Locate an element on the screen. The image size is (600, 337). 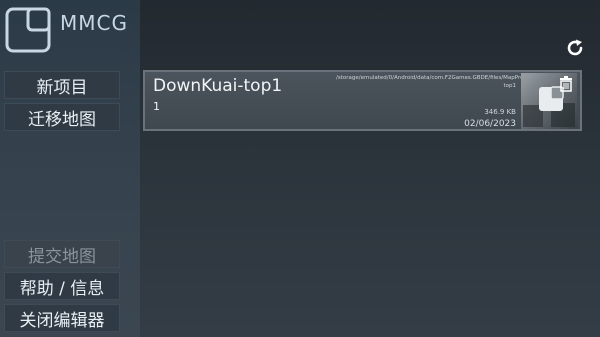
map-thumbnail is located at coordinates (549, 101).